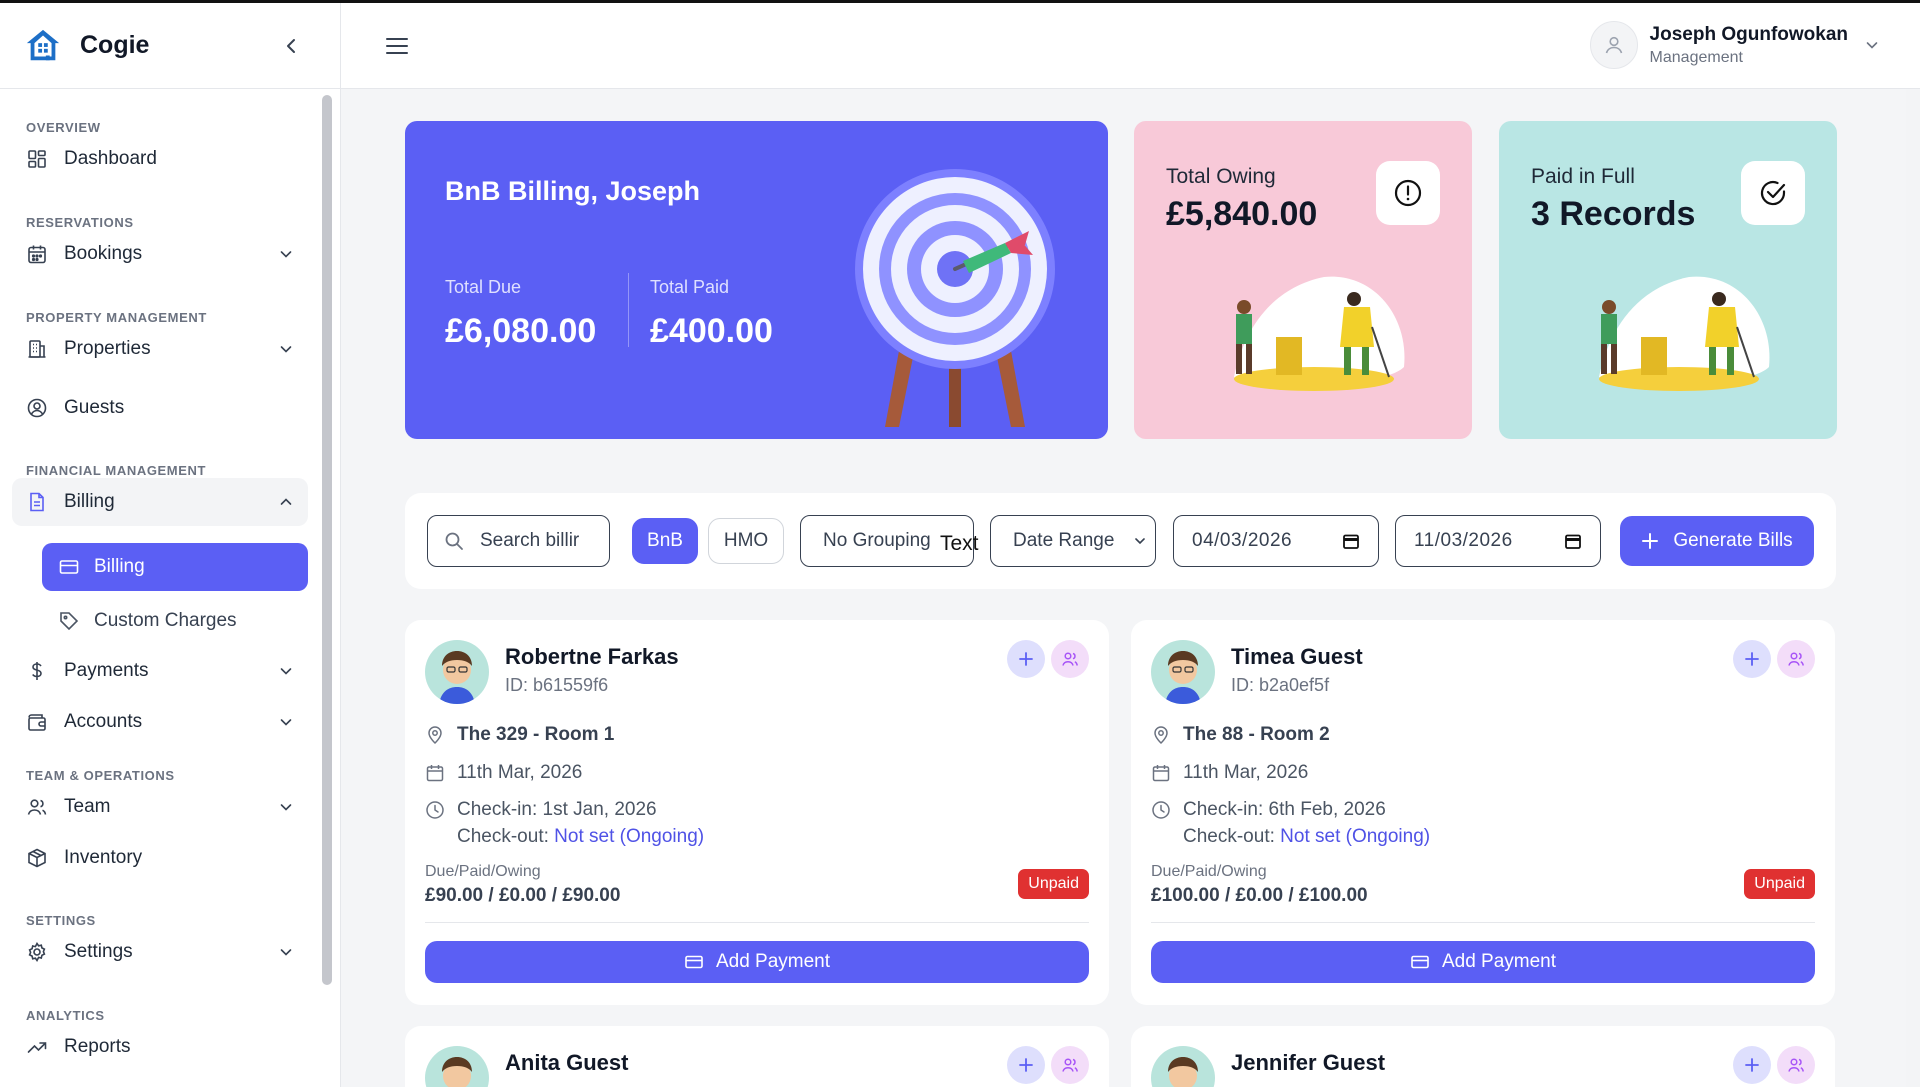  What do you see at coordinates (69, 567) in the screenshot?
I see `credit-card-icon` at bounding box center [69, 567].